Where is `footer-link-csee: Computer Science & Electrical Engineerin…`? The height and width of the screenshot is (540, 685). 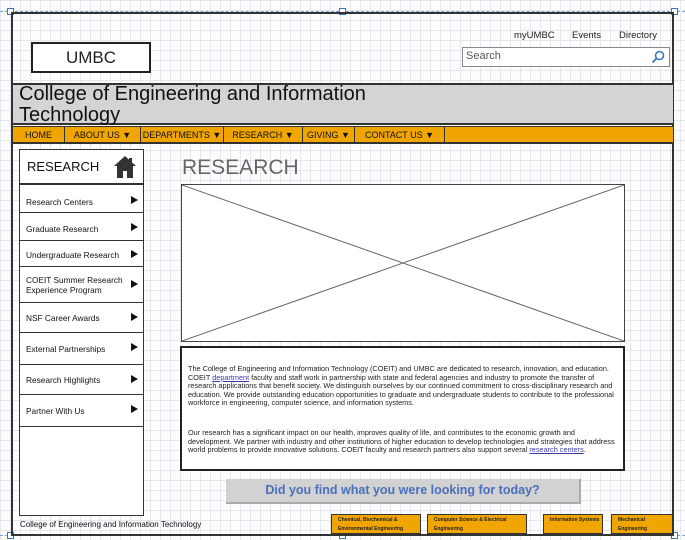
footer-link-csee: Computer Science & Electrical Engineerin… is located at coordinates (477, 524).